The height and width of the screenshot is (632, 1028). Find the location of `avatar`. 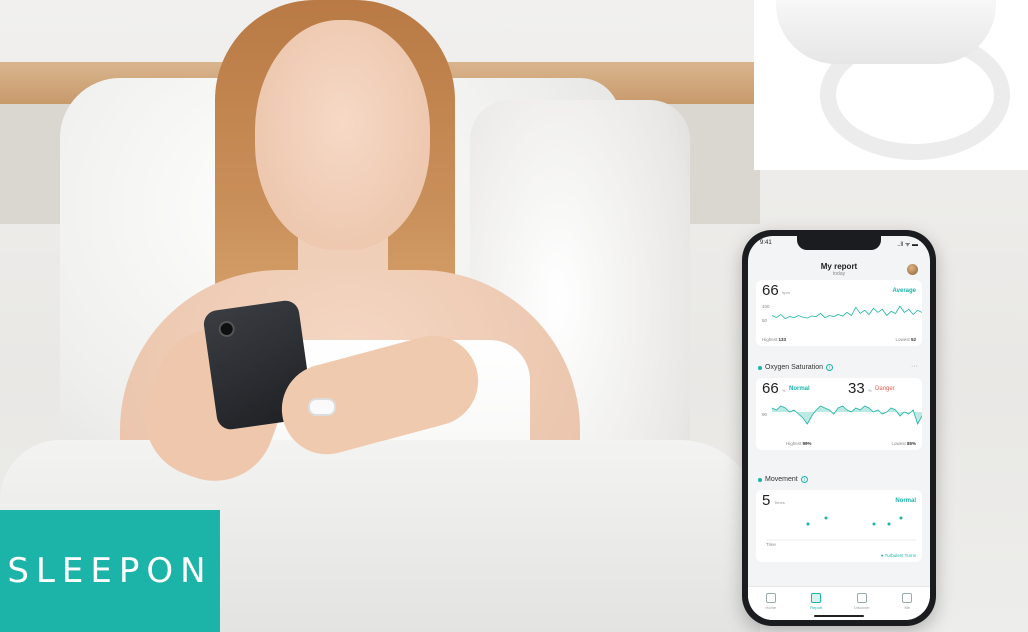

avatar is located at coordinates (912, 269).